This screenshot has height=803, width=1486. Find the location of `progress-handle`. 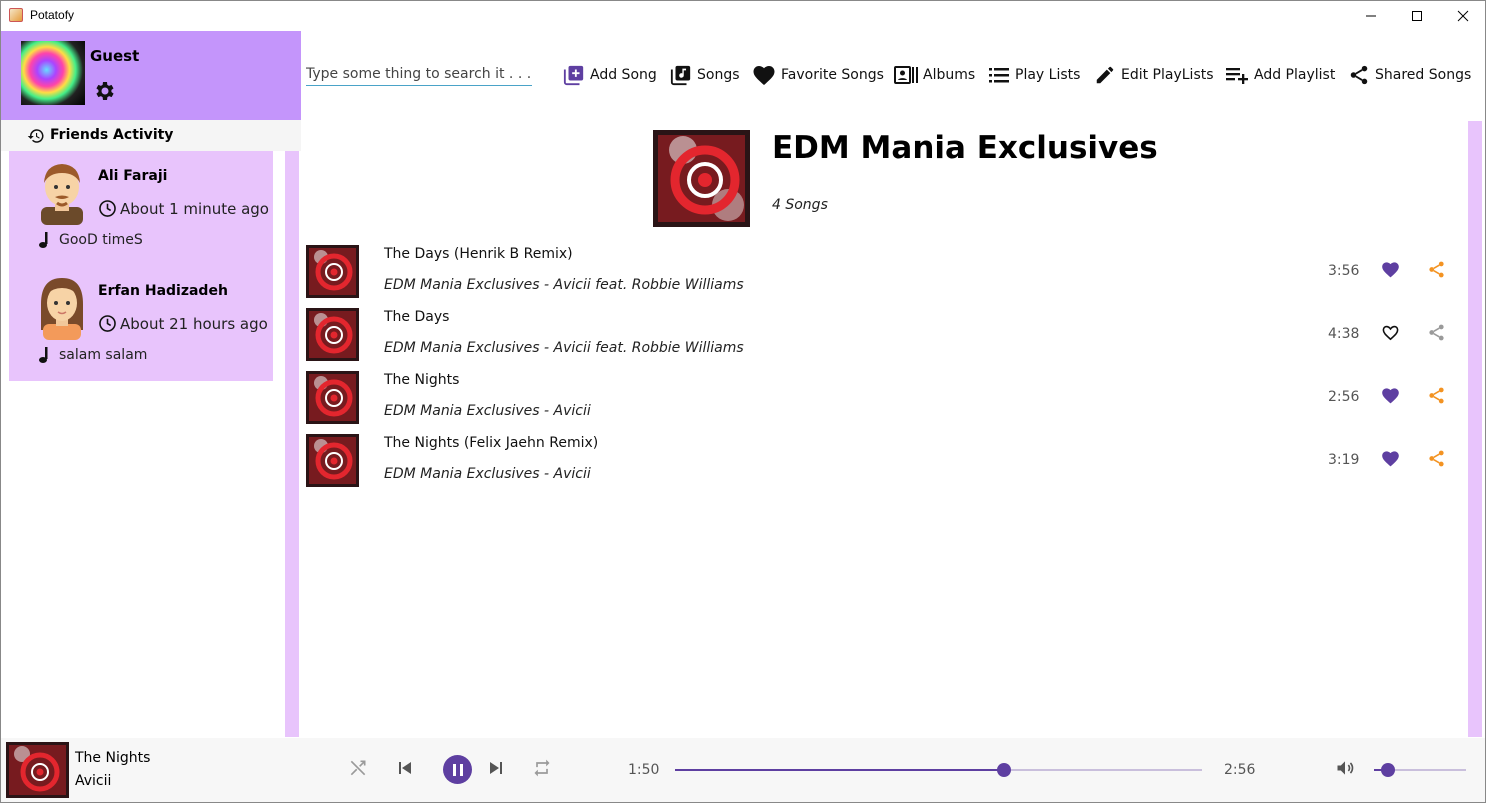

progress-handle is located at coordinates (1003, 770).